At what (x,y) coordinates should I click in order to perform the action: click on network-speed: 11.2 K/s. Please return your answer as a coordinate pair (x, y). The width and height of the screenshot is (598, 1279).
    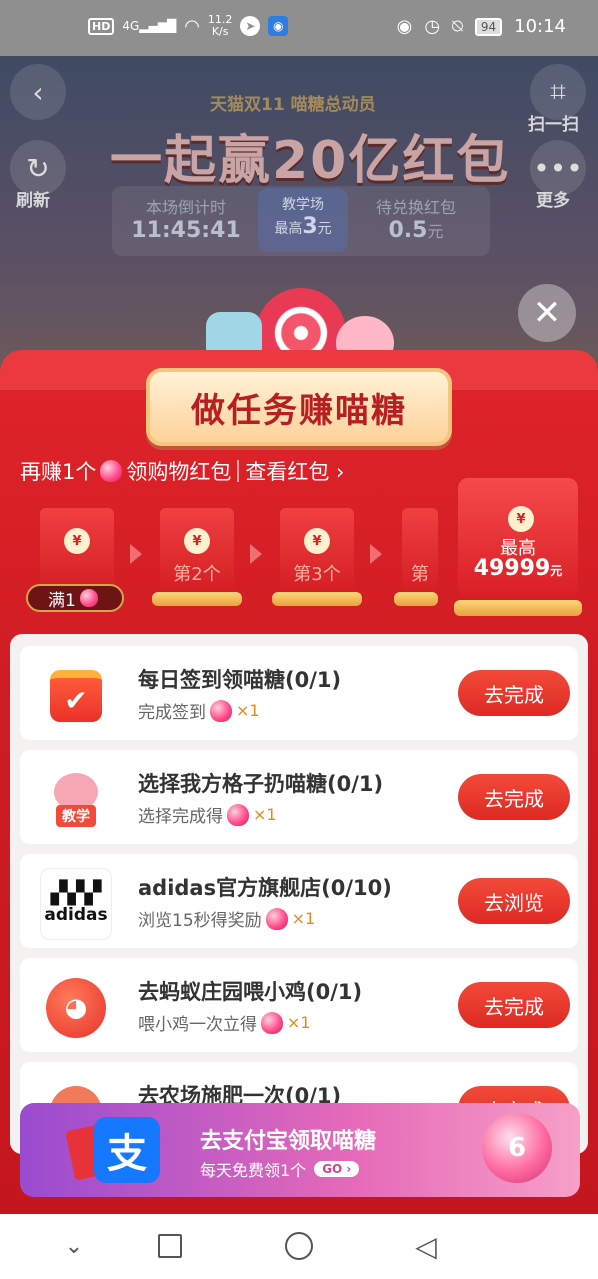
    Looking at the image, I should click on (220, 25).